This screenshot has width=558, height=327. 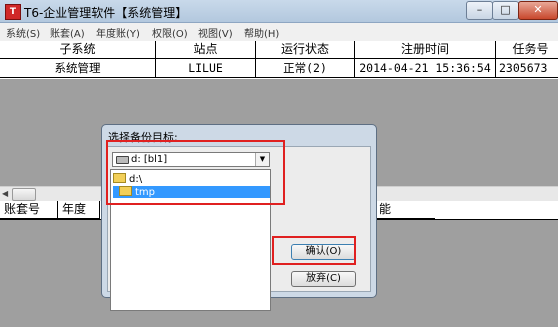 What do you see at coordinates (538, 10) in the screenshot?
I see `close-button: ✕` at bounding box center [538, 10].